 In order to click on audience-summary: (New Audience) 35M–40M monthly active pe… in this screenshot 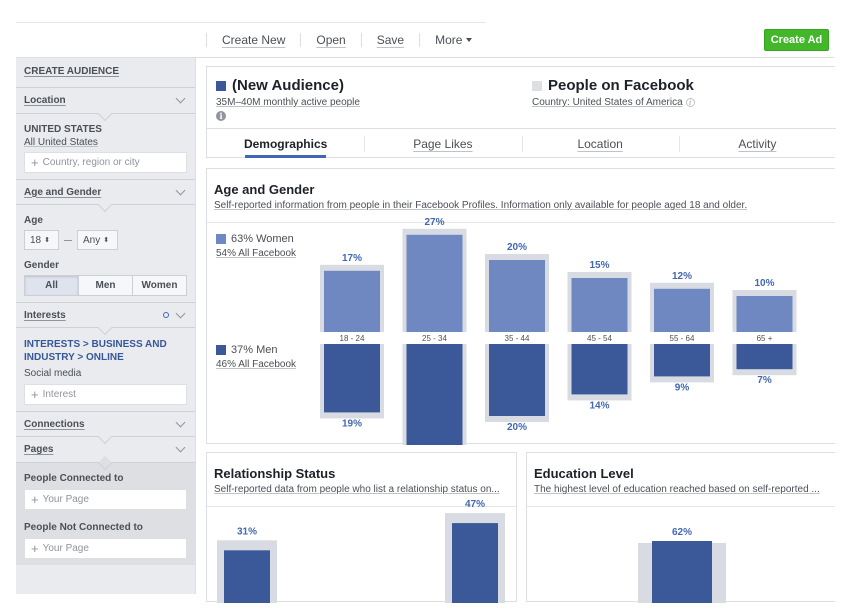, I will do `click(288, 99)`.